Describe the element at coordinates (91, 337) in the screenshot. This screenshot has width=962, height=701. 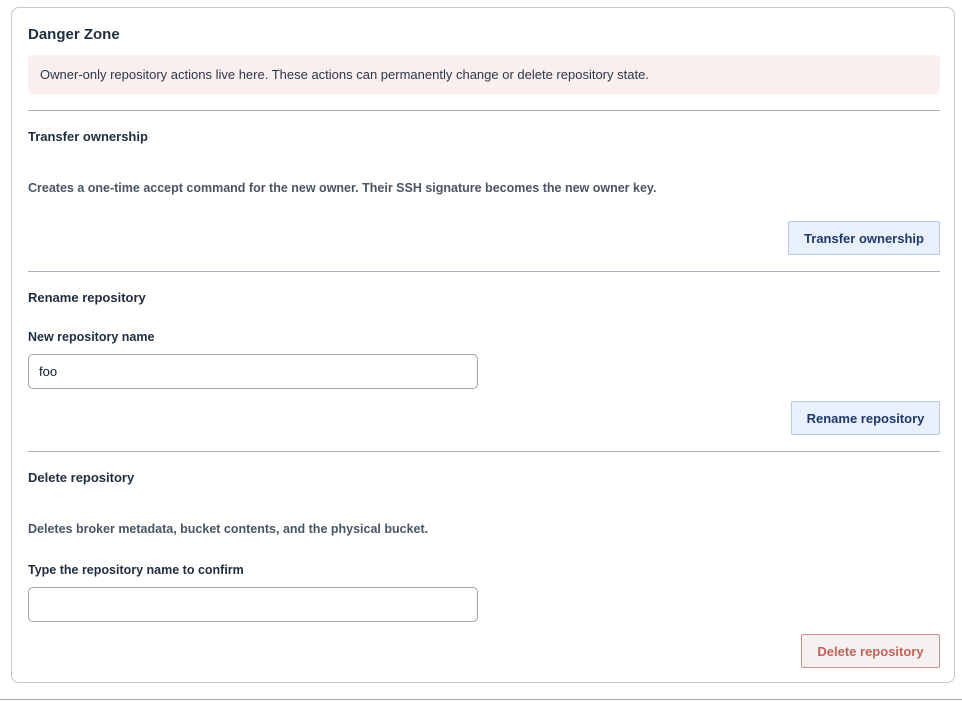
I see `new-name-label: New repository name` at that location.